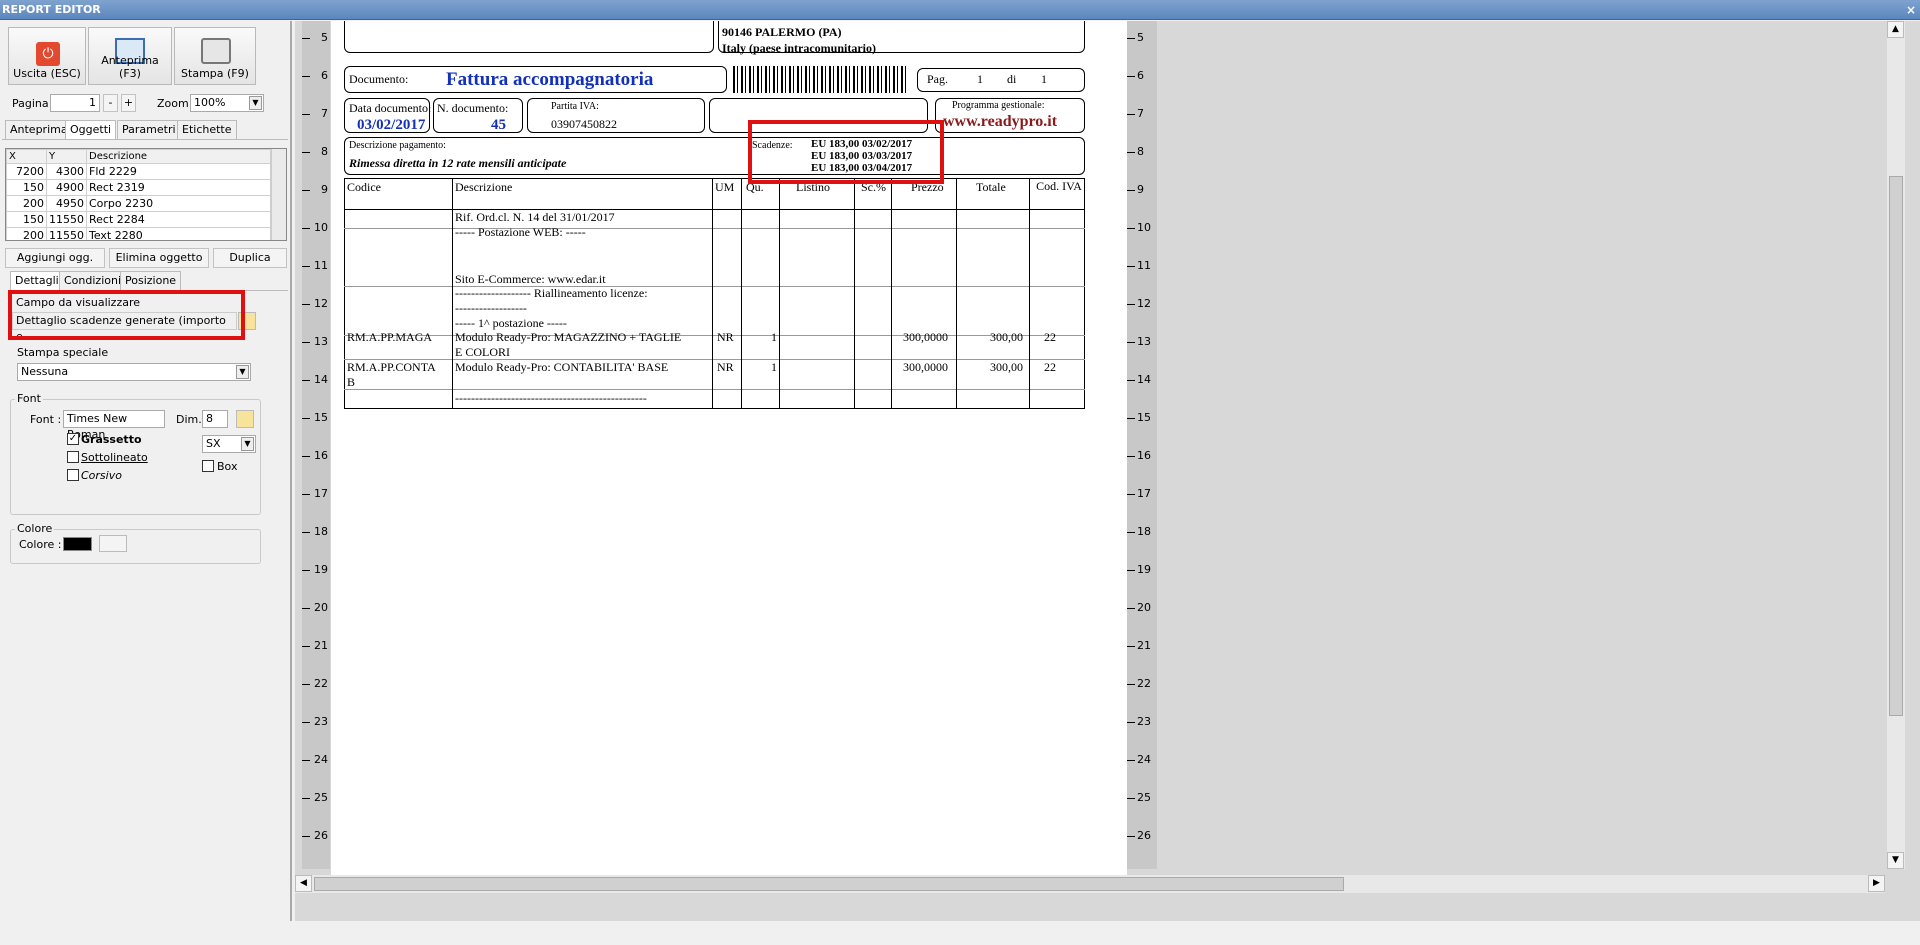 The image size is (1920, 945). Describe the element at coordinates (820, 79) in the screenshot. I see `barcode` at that location.